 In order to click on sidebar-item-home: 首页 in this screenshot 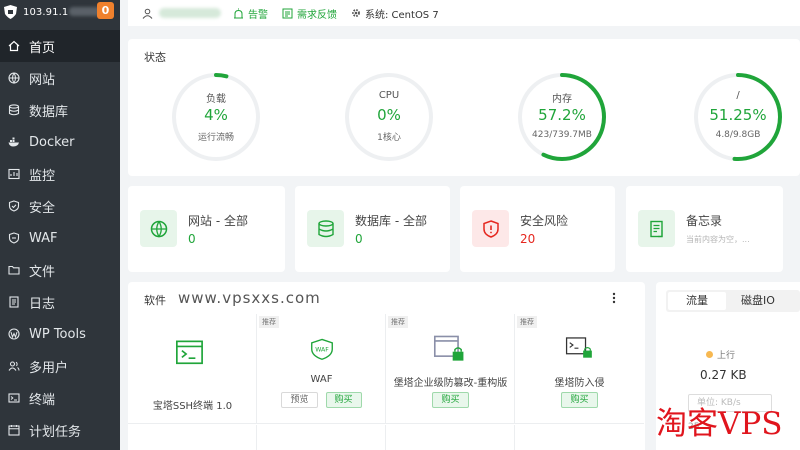, I will do `click(60, 46)`.